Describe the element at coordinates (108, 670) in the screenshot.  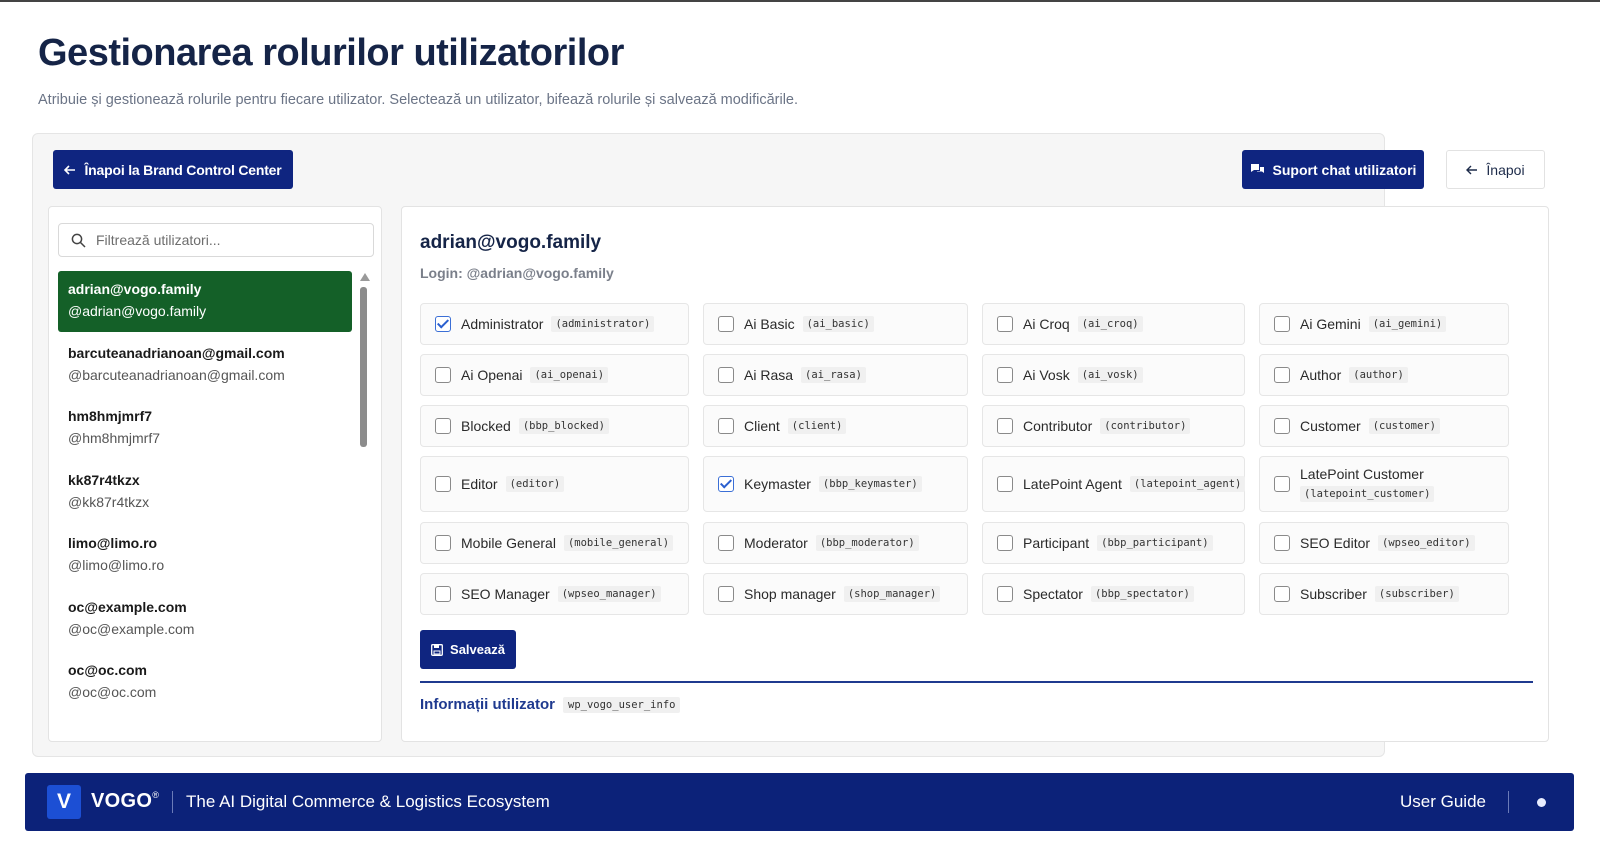
I see `user-item-name: oc@oc.com` at that location.